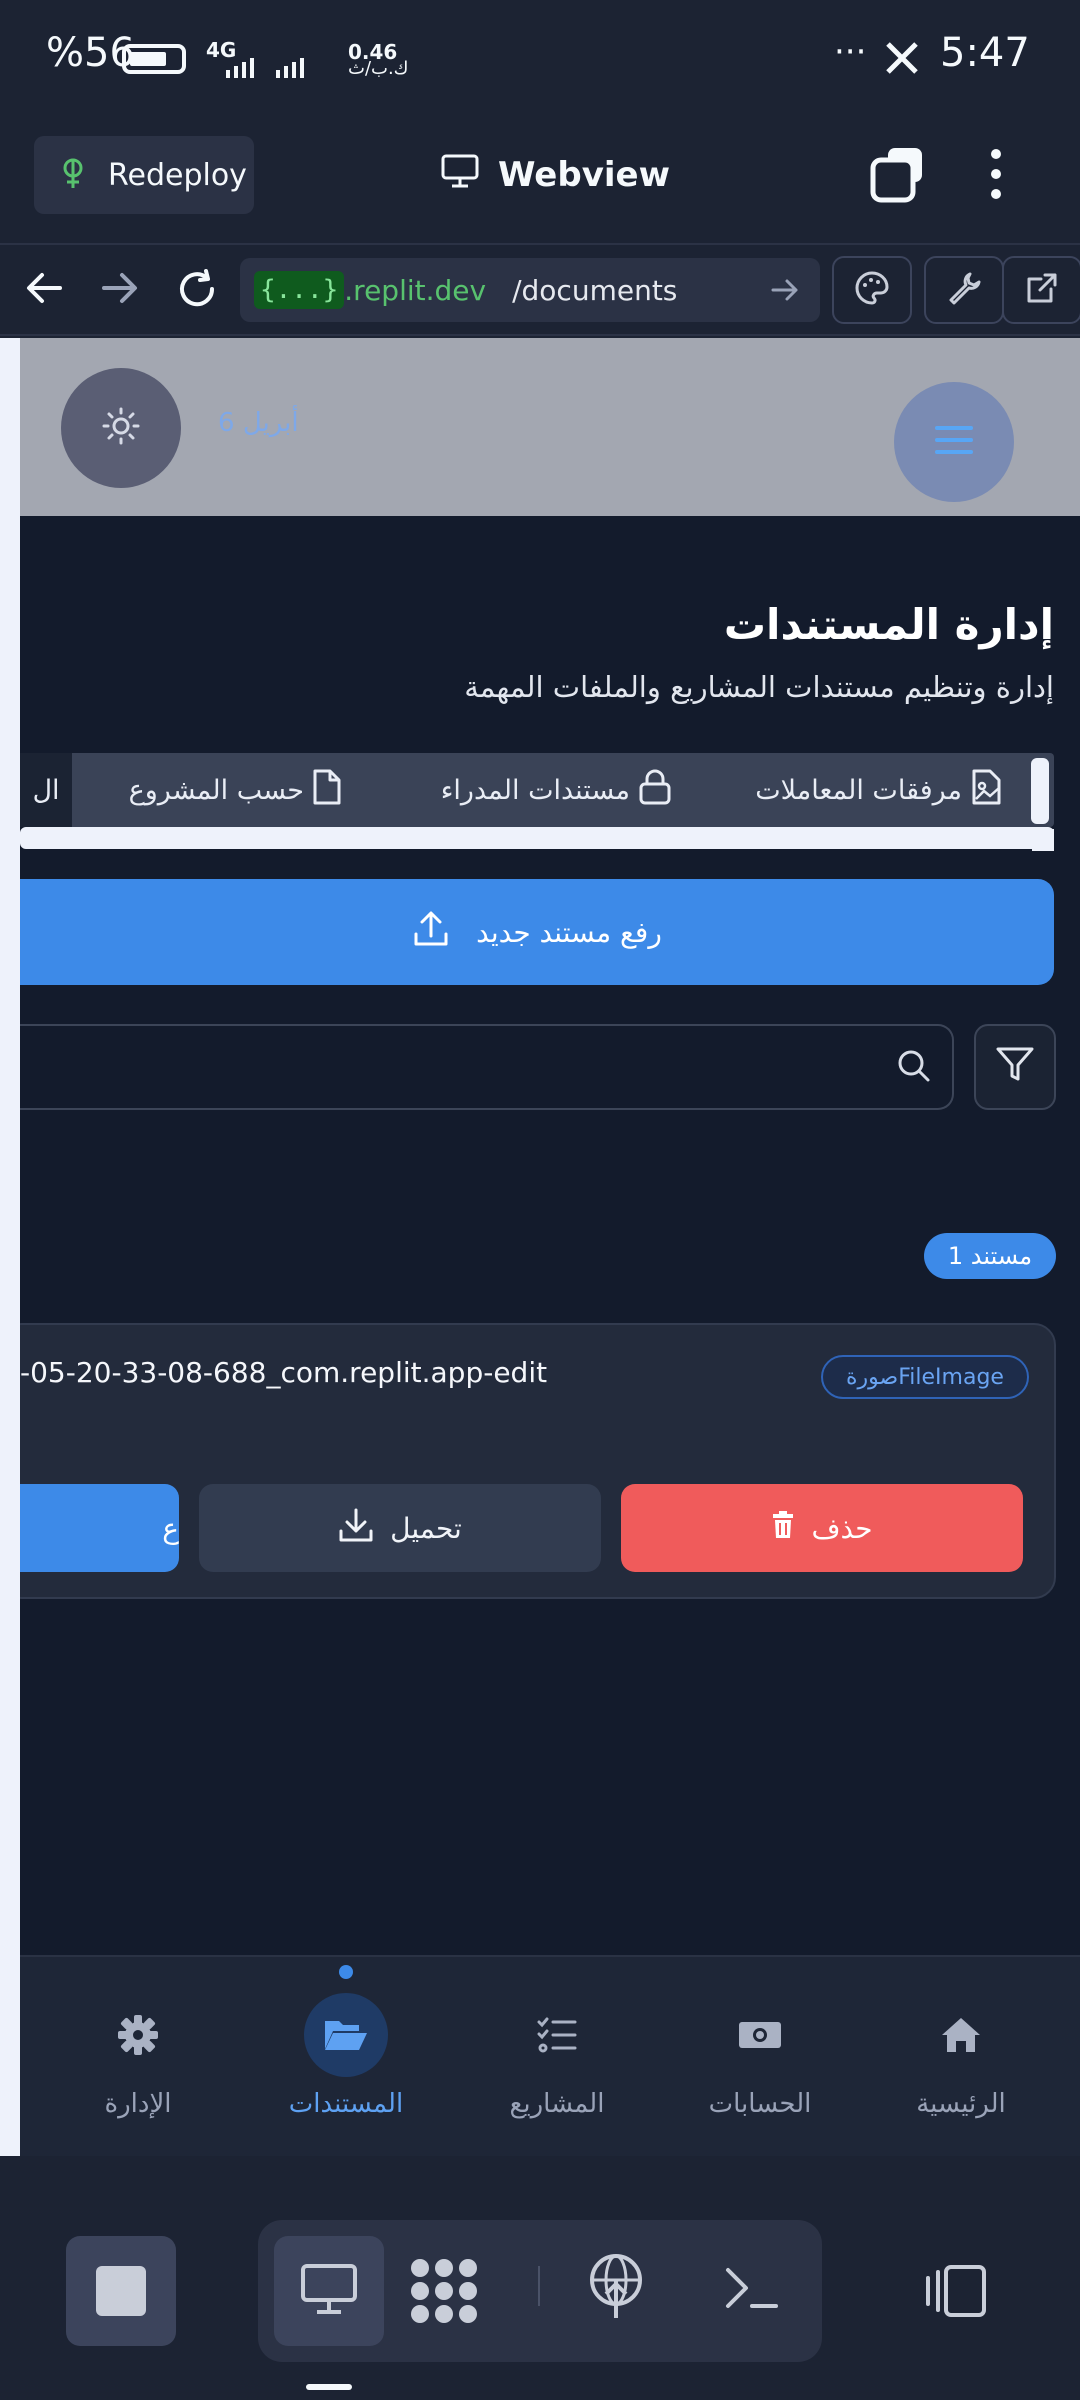 Image resolution: width=1080 pixels, height=2400 pixels. Describe the element at coordinates (537, 838) in the screenshot. I see `tabs-scrollbar` at that location.